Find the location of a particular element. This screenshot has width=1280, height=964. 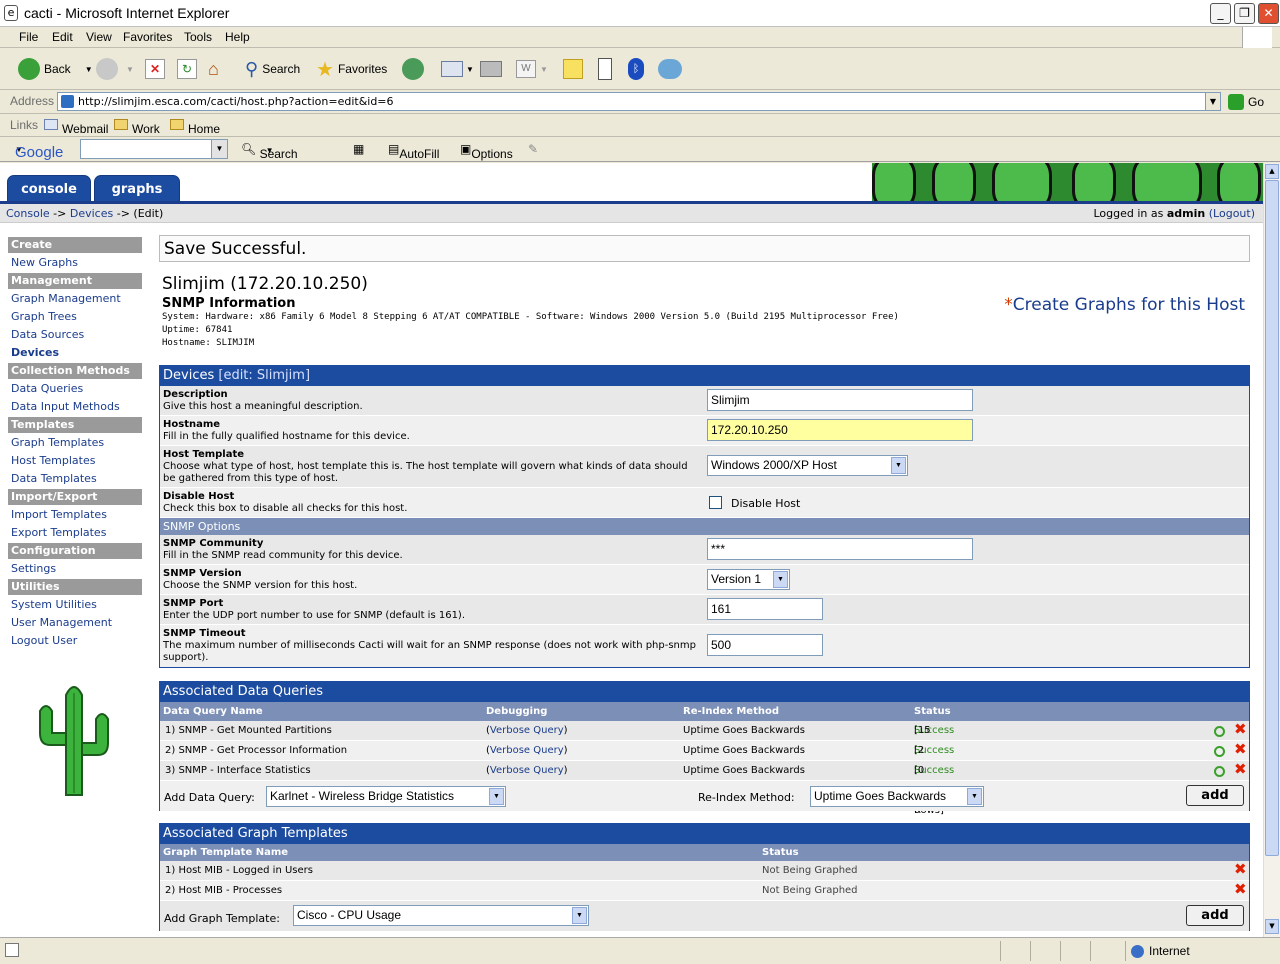

autofill-button: ▤ AutoFill is located at coordinates (413, 151).